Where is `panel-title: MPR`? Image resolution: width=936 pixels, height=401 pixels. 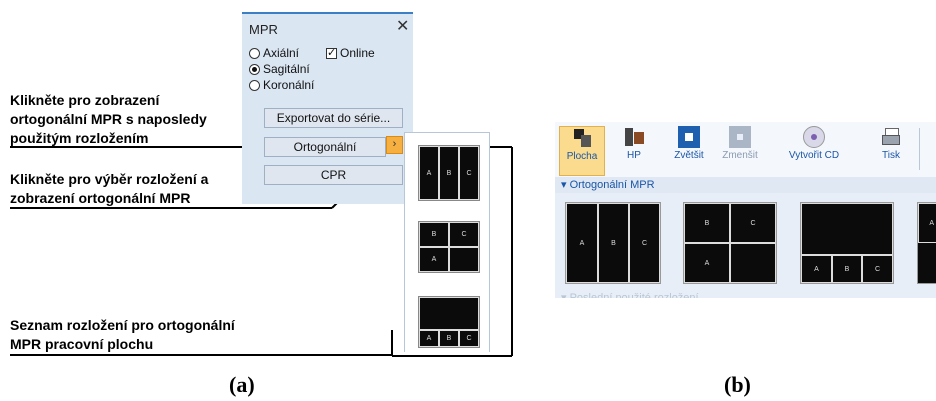 panel-title: MPR is located at coordinates (263, 29).